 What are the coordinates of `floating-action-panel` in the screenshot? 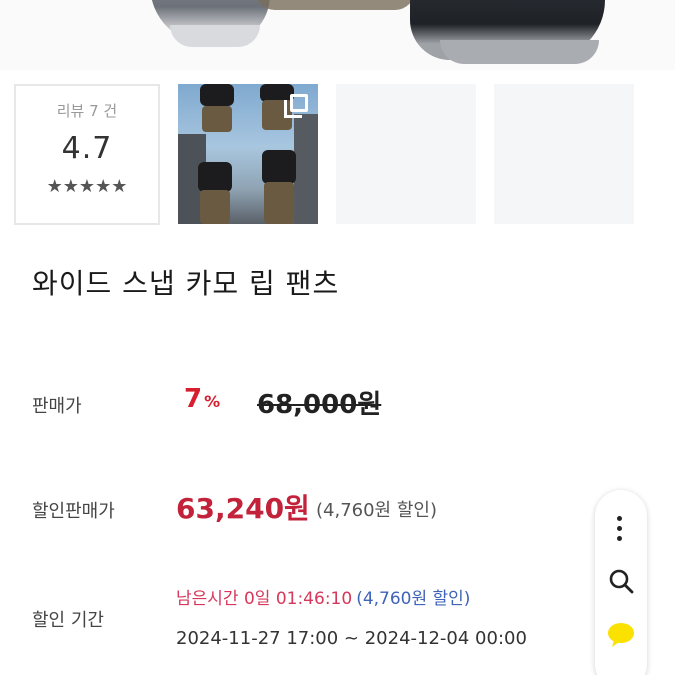 It's located at (621, 582).